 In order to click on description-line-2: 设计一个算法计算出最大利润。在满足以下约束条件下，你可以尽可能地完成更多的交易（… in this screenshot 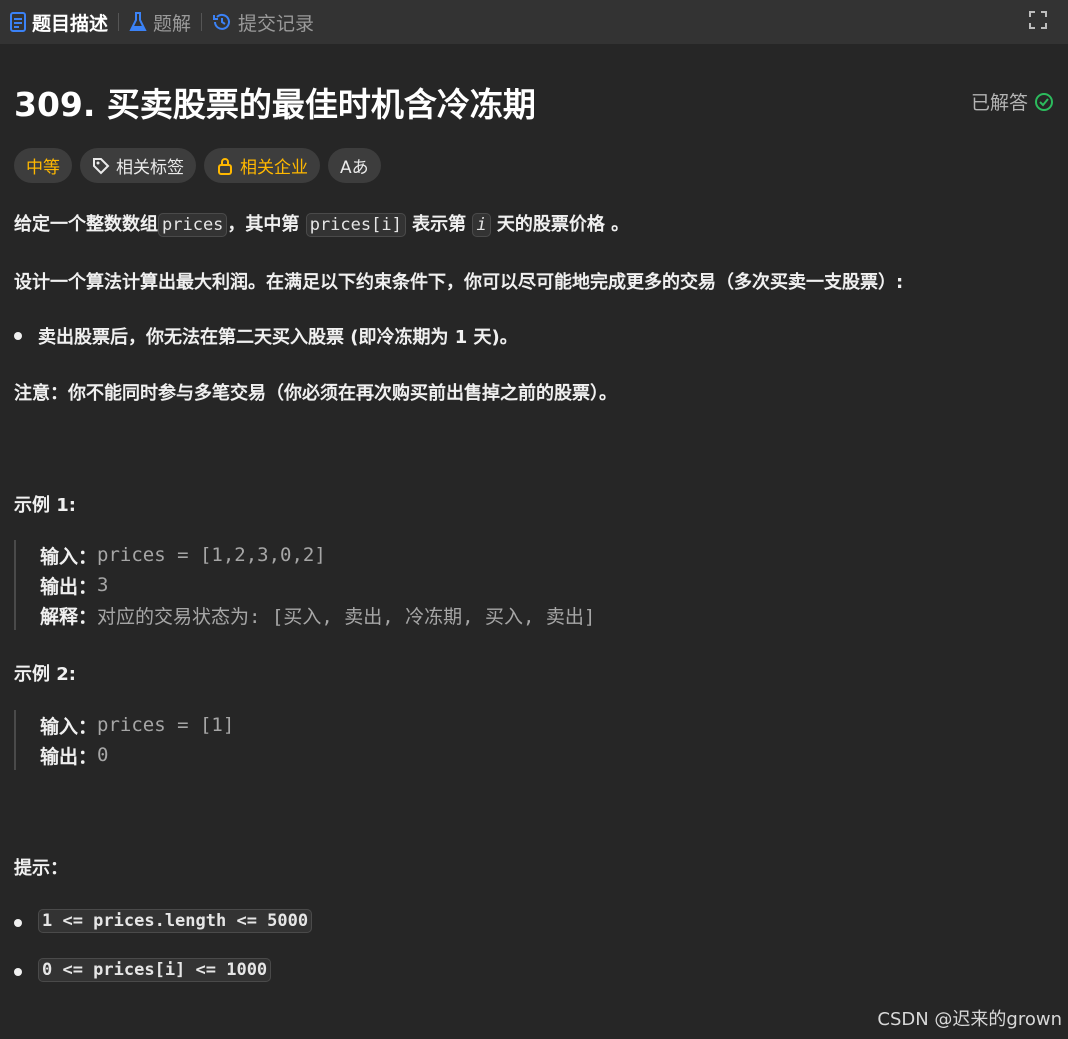, I will do `click(459, 282)`.